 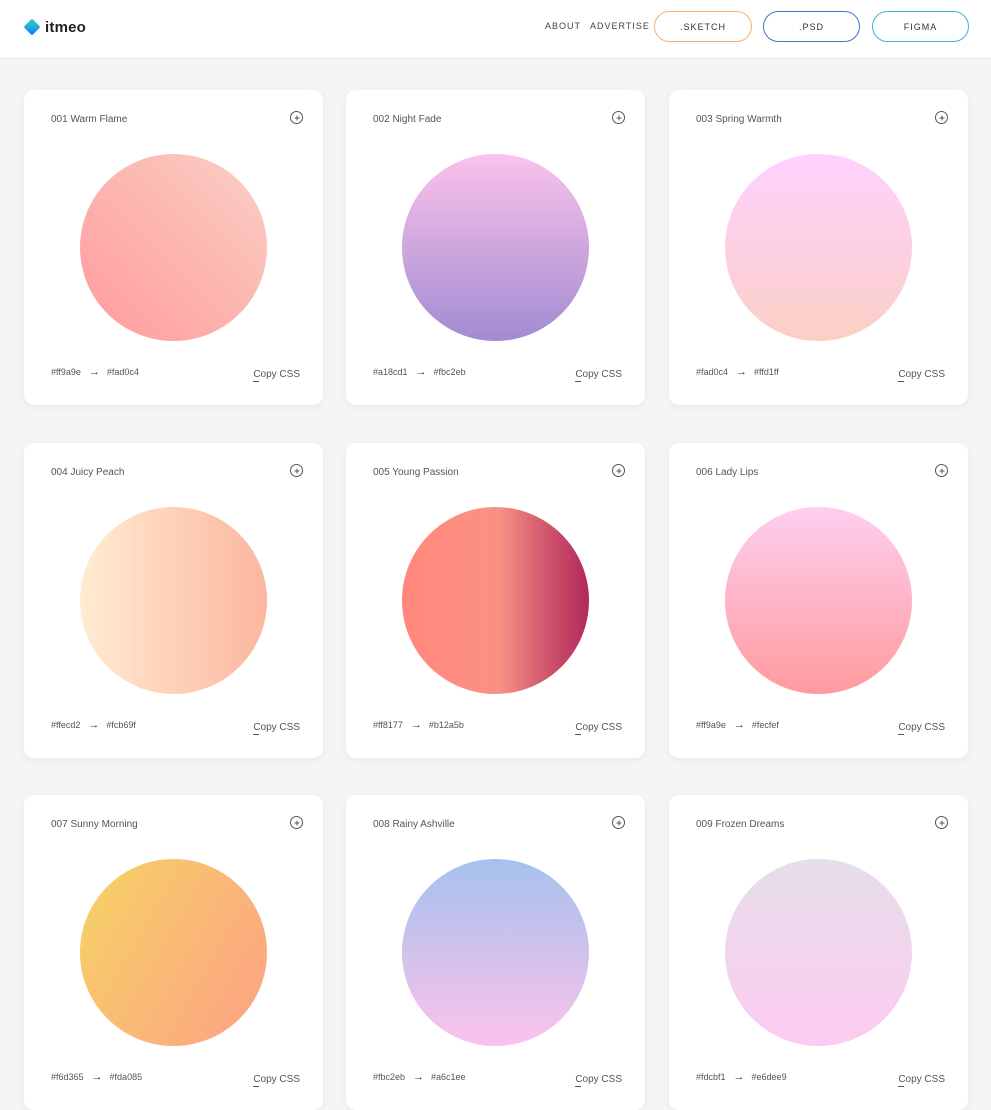 What do you see at coordinates (711, 1077) in the screenshot?
I see `from-color-code: #fdcbf1` at bounding box center [711, 1077].